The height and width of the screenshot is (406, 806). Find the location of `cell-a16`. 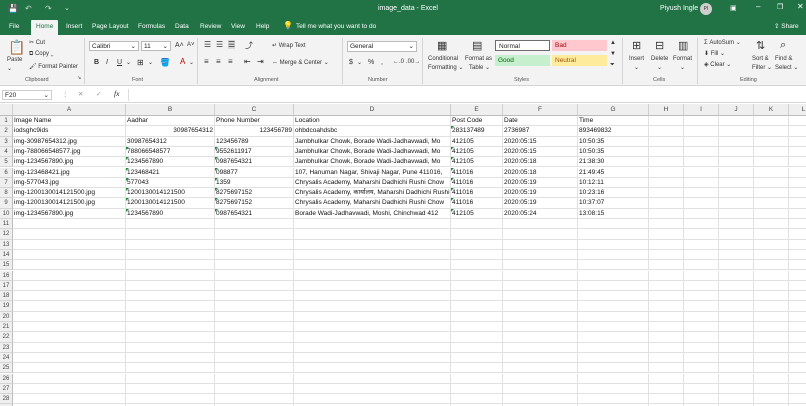

cell-a16 is located at coordinates (69, 275).